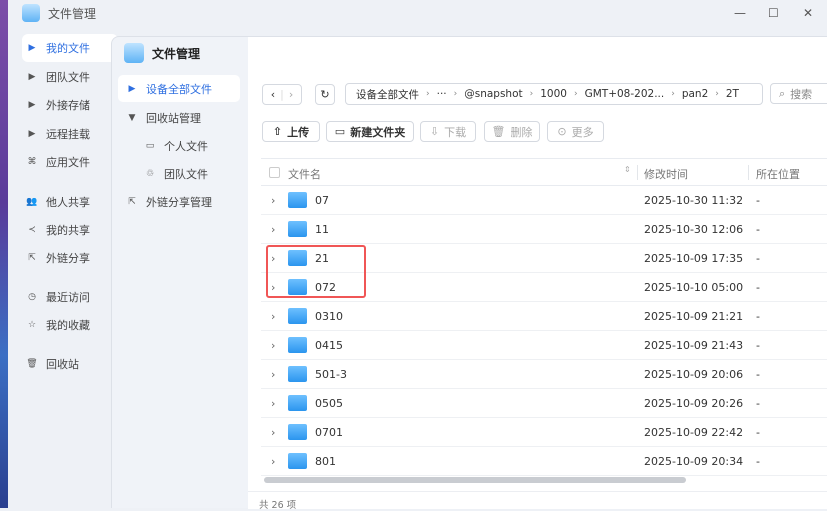  What do you see at coordinates (4, 254) in the screenshot?
I see `desktop-edge` at bounding box center [4, 254].